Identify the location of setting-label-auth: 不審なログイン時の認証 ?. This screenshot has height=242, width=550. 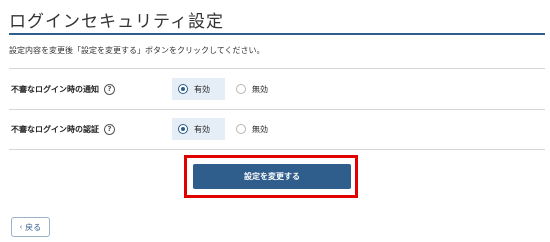
(63, 129).